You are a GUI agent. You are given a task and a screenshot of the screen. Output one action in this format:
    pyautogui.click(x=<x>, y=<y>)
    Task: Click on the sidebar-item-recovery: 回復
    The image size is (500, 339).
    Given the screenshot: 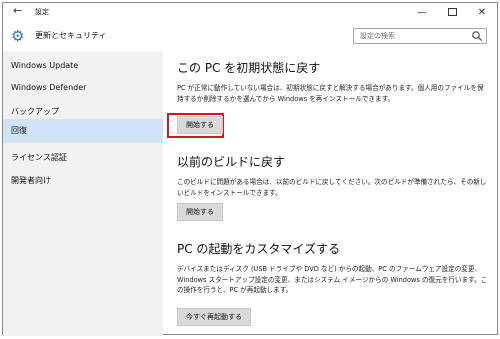 What is the action you would take?
    pyautogui.click(x=83, y=131)
    